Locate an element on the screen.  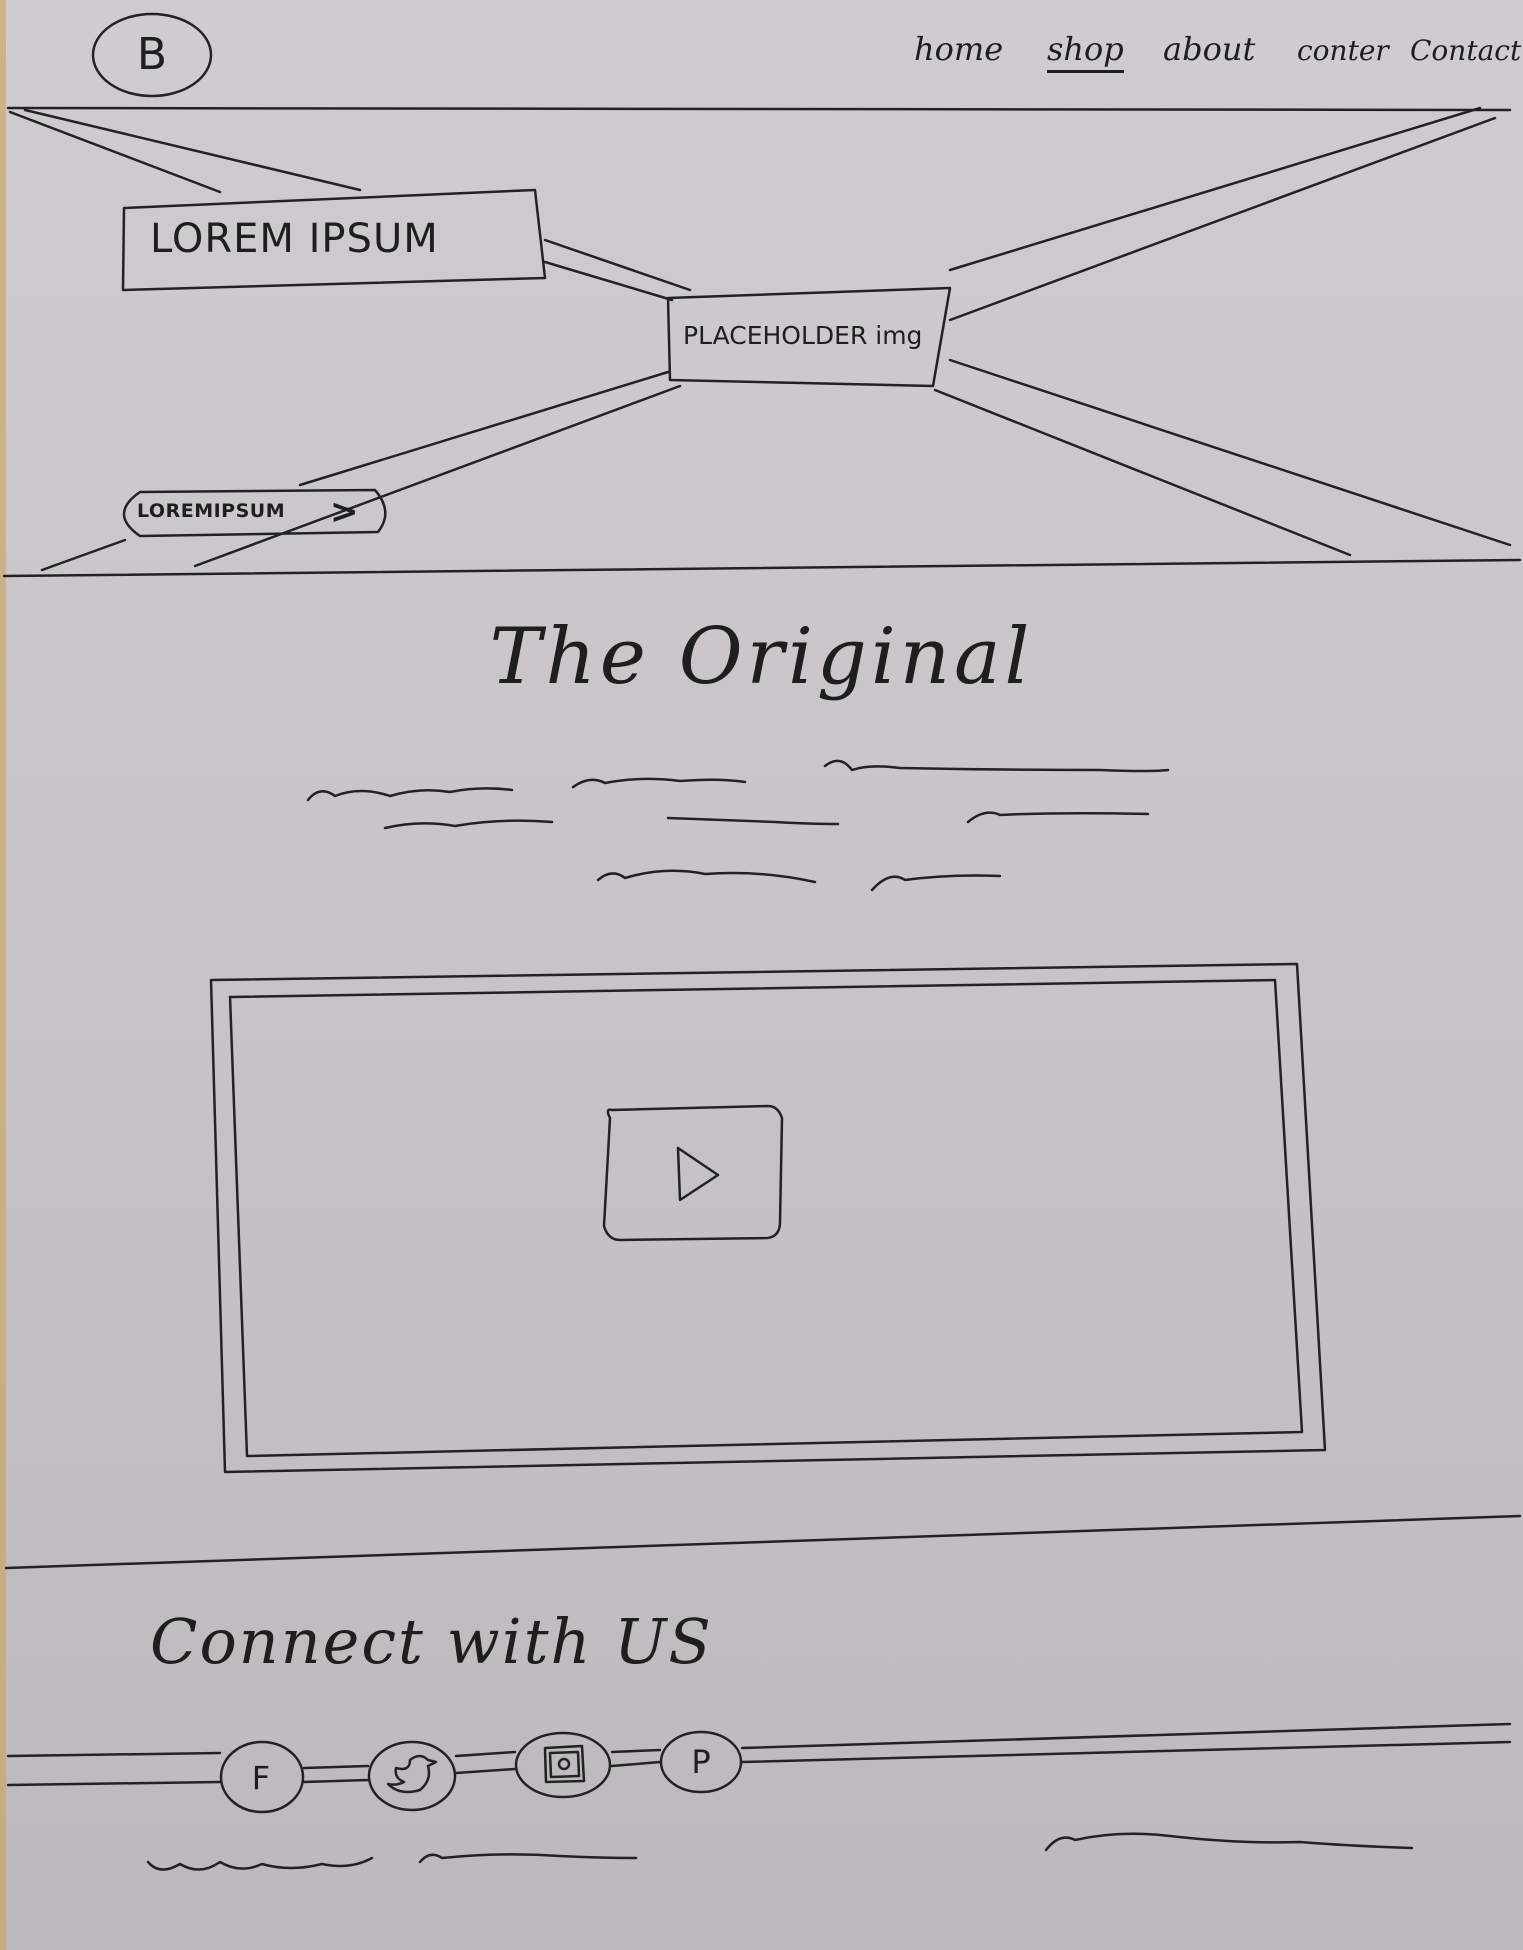
header-divider is located at coordinates (759, 109).